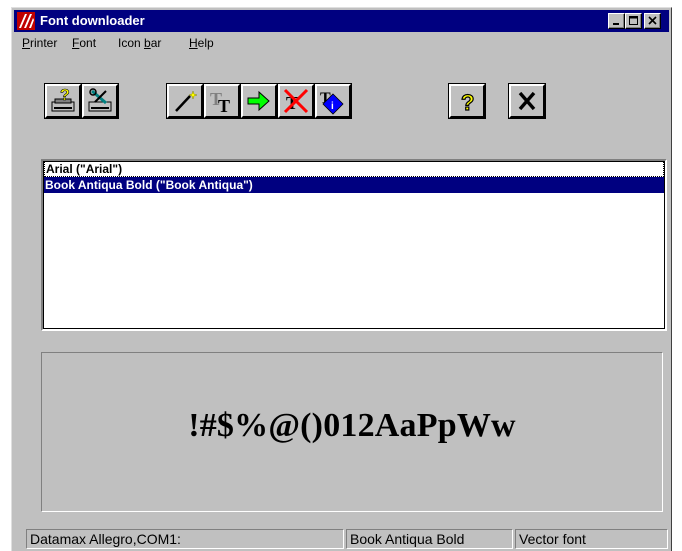 Image resolution: width=682 pixels, height=551 pixels. I want to click on exit-button, so click(527, 101).